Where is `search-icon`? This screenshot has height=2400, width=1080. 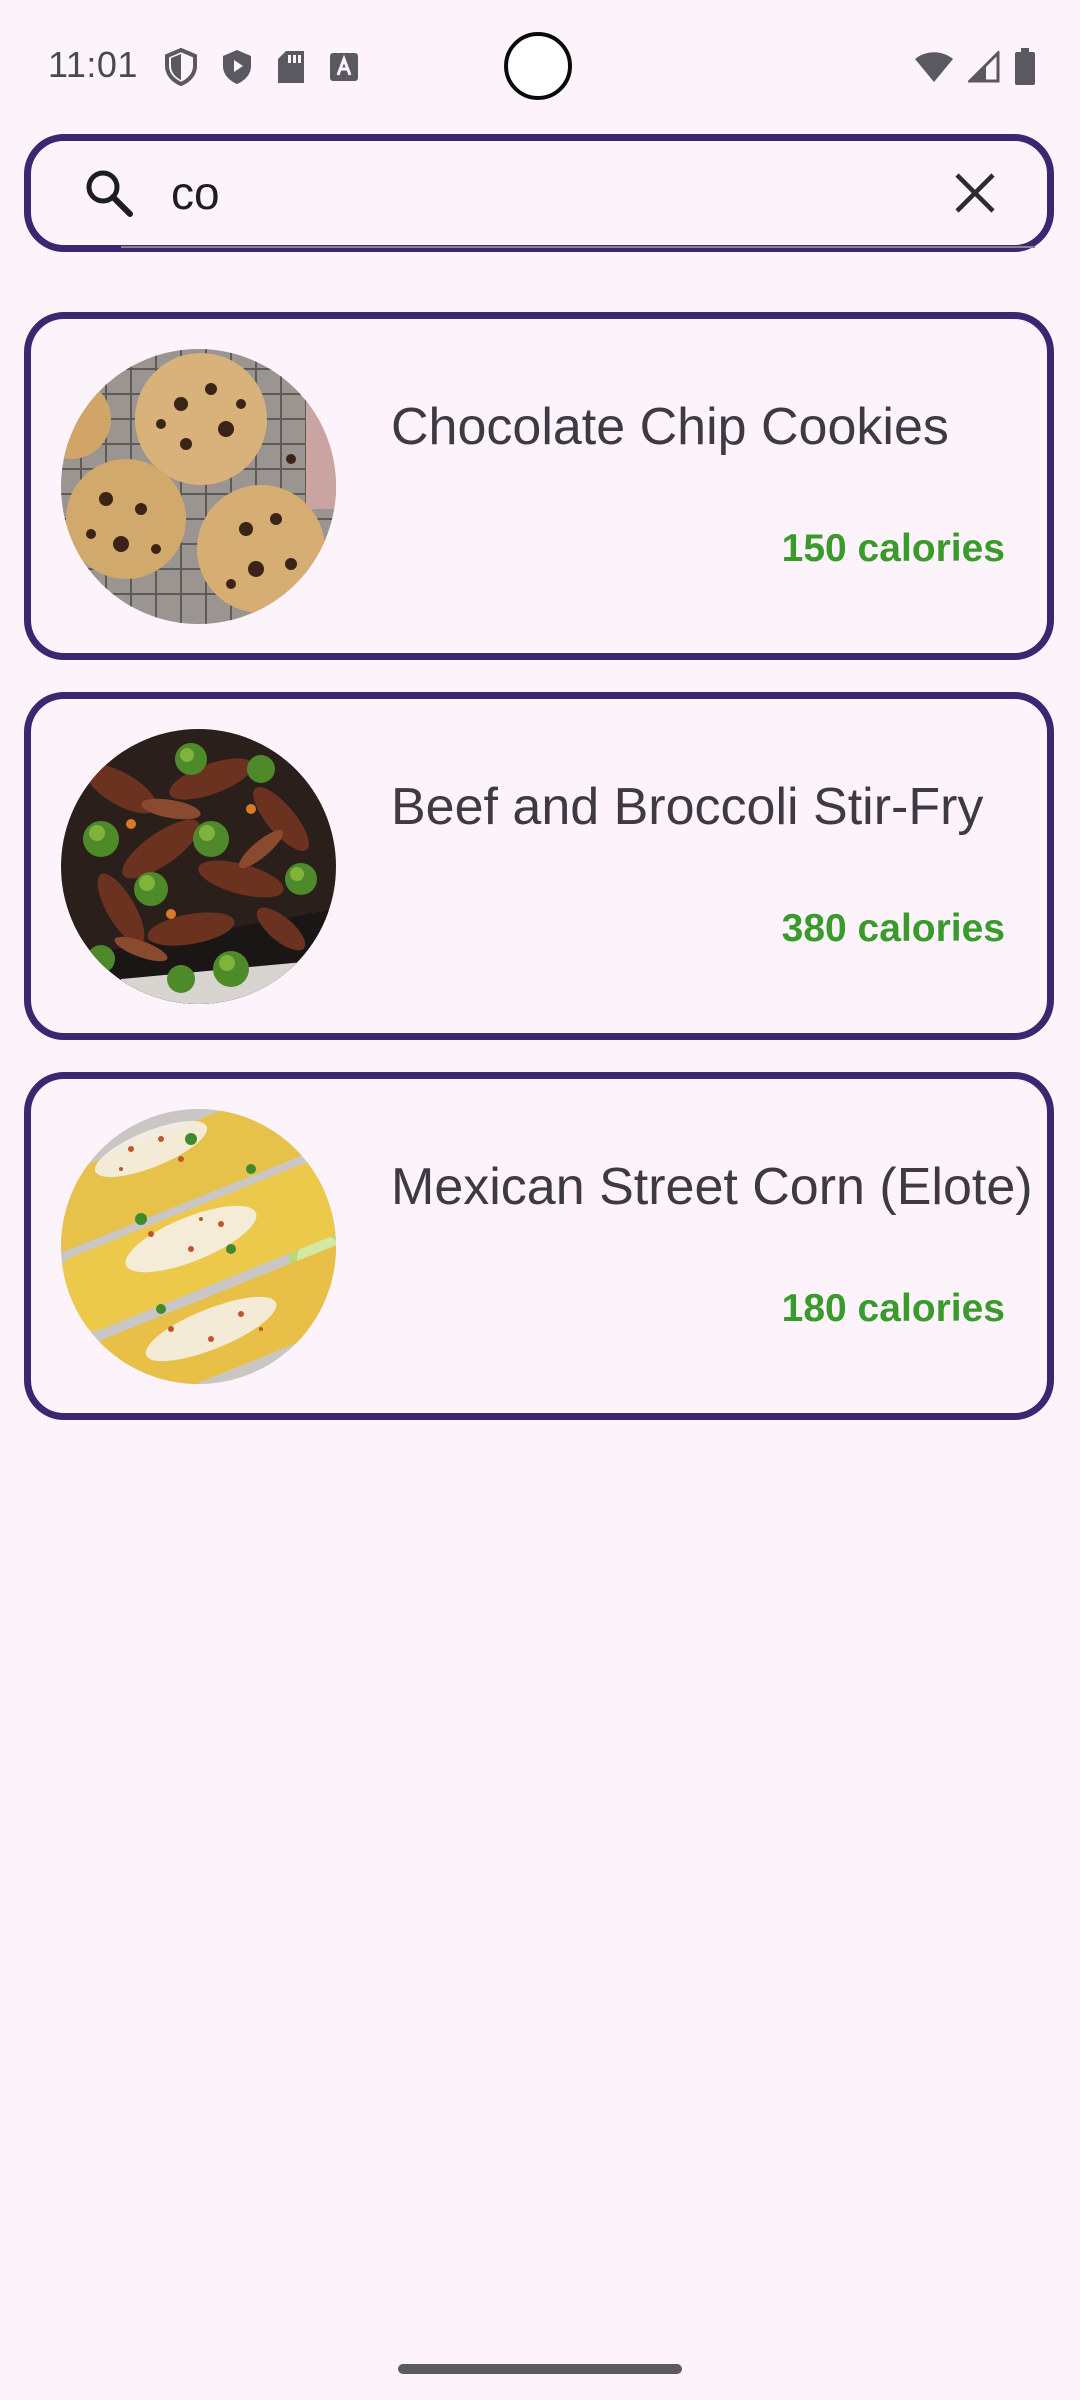 search-icon is located at coordinates (109, 193).